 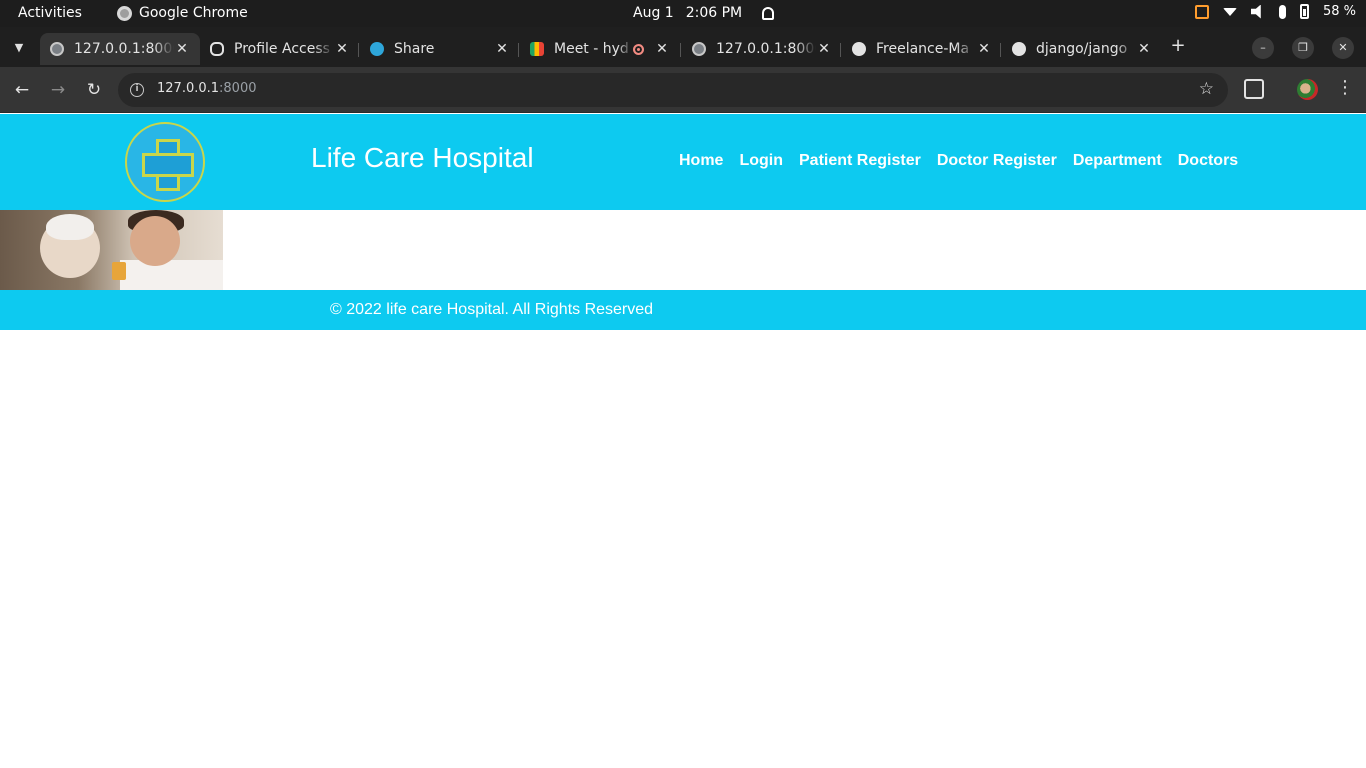 I want to click on nurse-face, so click(x=155, y=241).